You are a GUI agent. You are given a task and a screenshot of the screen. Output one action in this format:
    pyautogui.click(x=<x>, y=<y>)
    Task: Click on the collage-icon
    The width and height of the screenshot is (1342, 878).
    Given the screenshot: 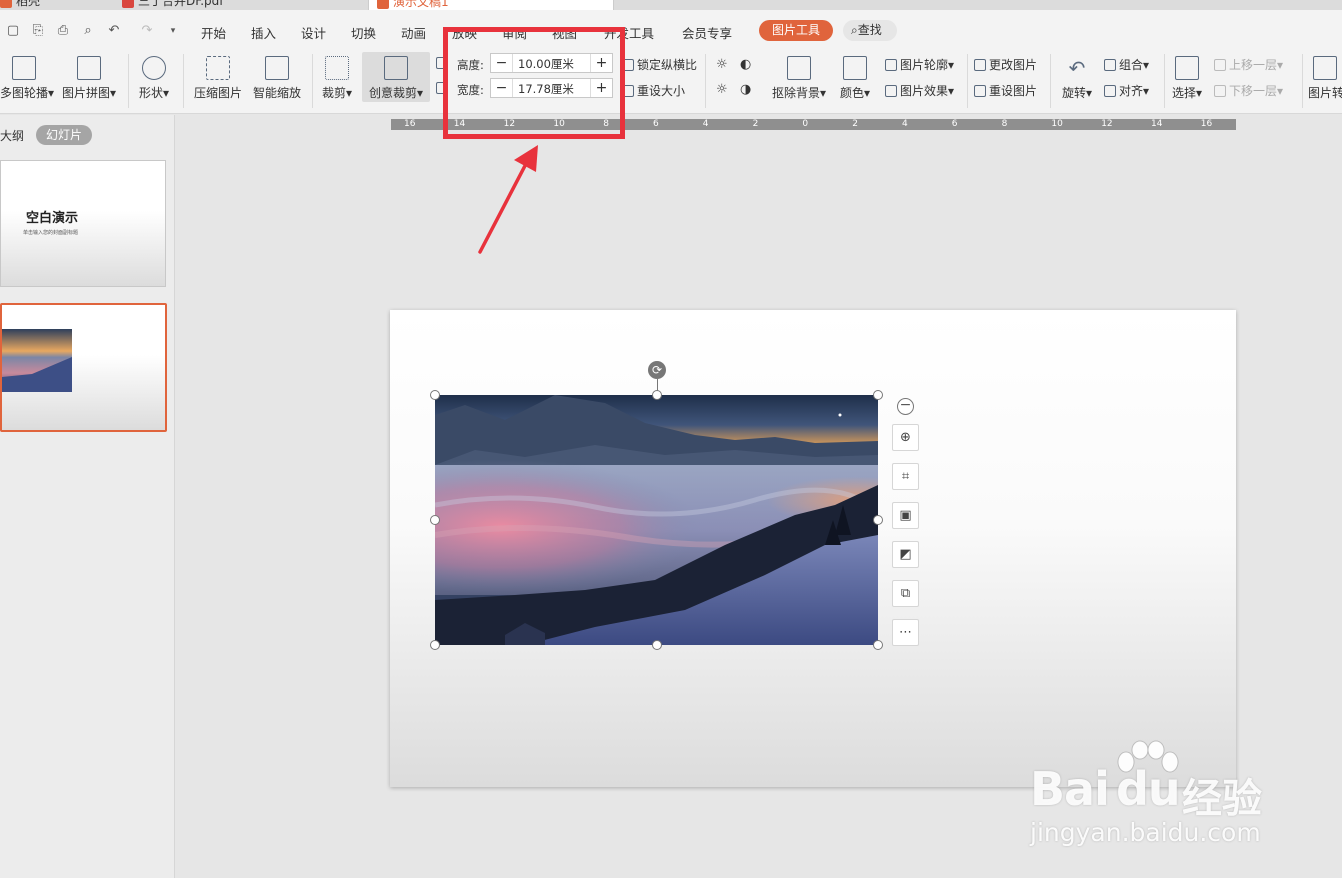 What is the action you would take?
    pyautogui.click(x=89, y=68)
    